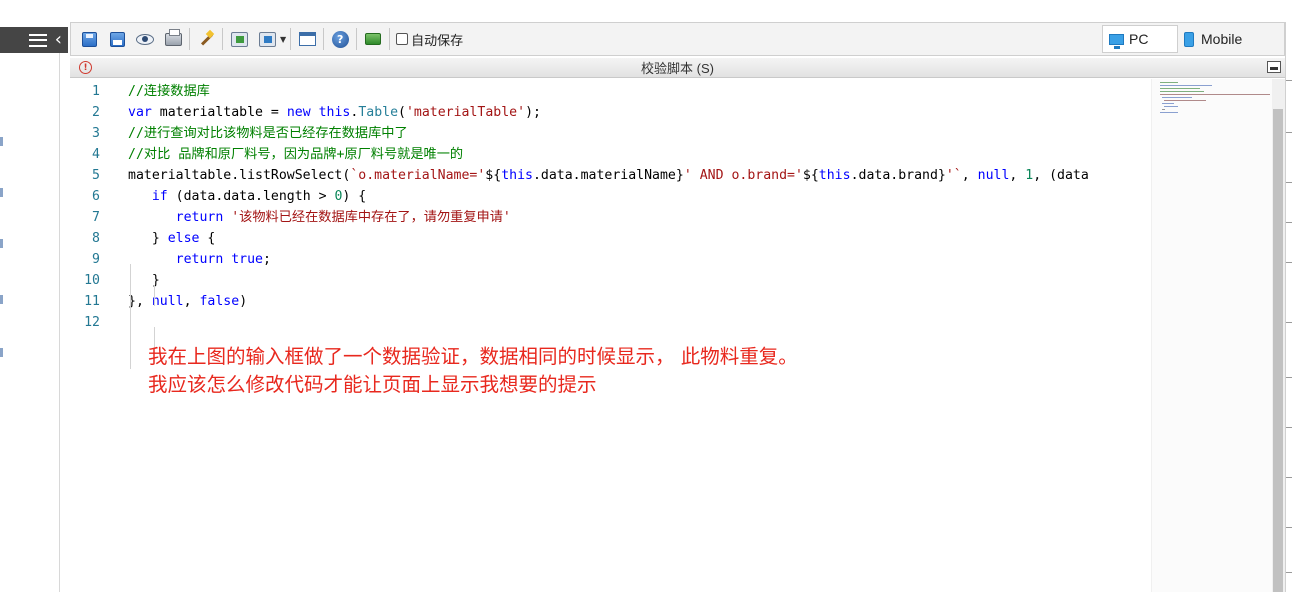  Describe the element at coordinates (1288, 307) in the screenshot. I see `right-edge-ruler` at that location.